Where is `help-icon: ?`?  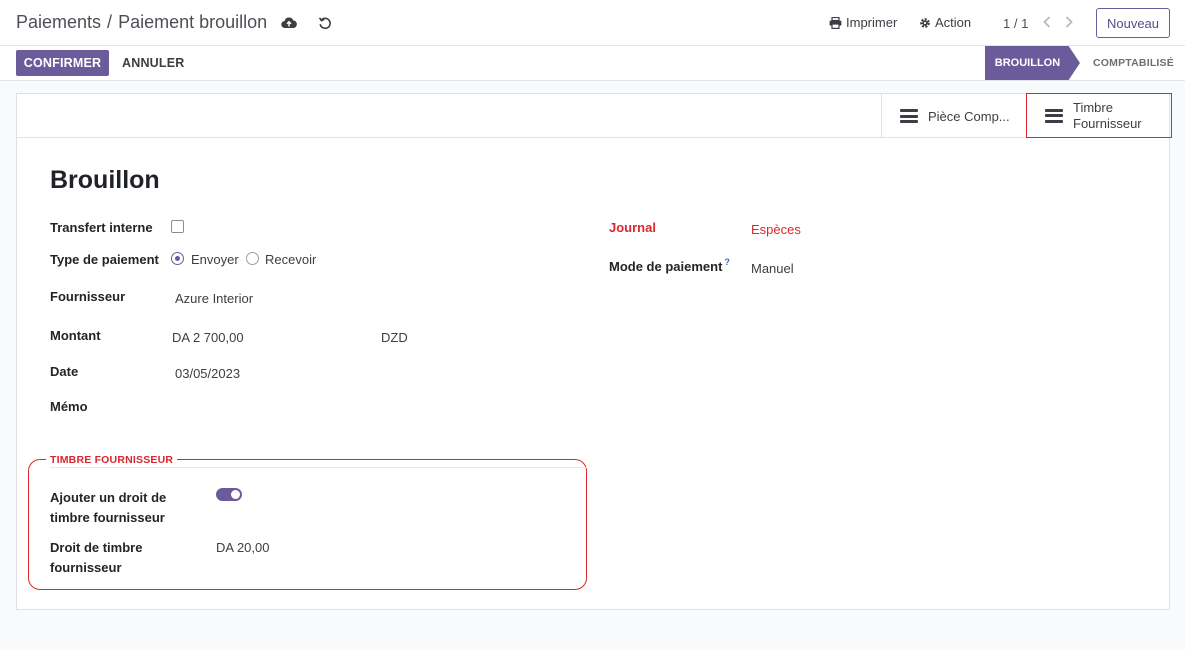
help-icon: ? is located at coordinates (727, 262).